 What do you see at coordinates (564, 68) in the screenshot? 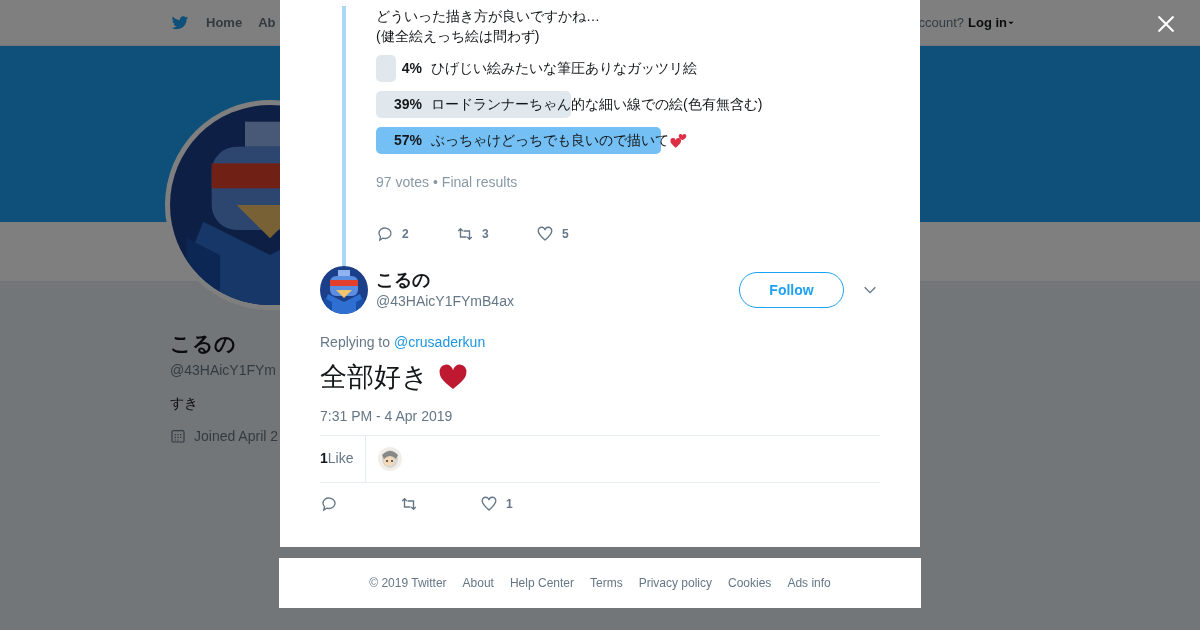
I see `poll-option: ひげじい絵みたいな筆圧ありなガッツリ絵` at bounding box center [564, 68].